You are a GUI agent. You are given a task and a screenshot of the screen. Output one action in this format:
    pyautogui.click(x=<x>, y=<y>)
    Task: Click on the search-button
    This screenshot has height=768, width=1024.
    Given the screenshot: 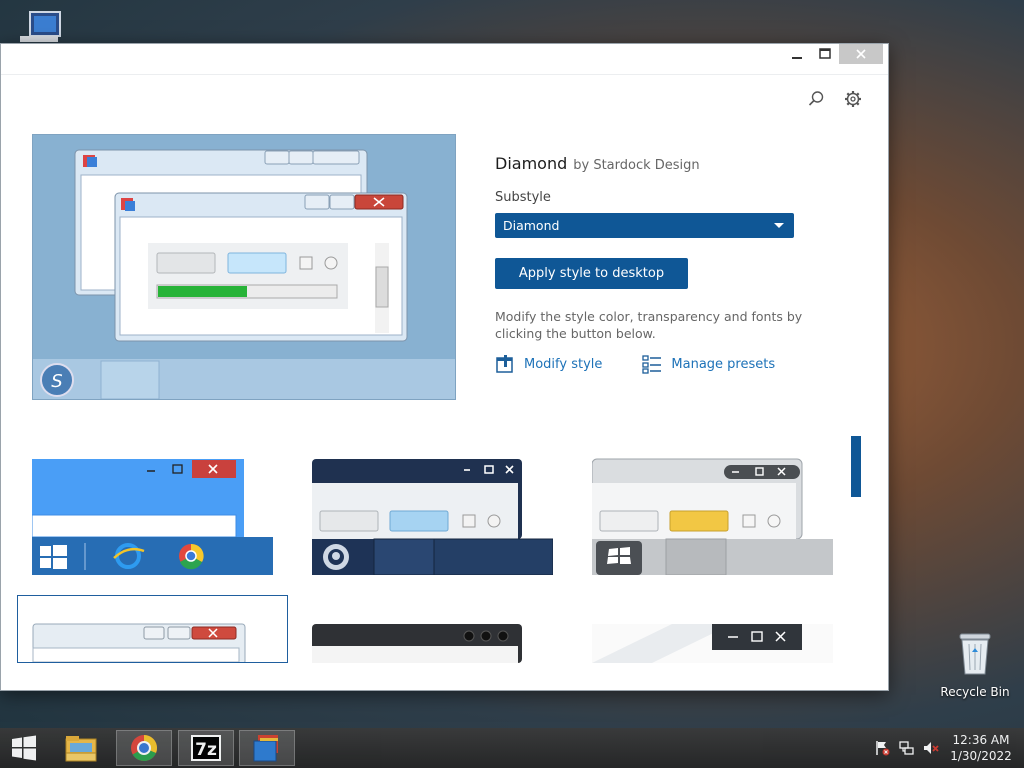 What is the action you would take?
    pyautogui.click(x=816, y=99)
    